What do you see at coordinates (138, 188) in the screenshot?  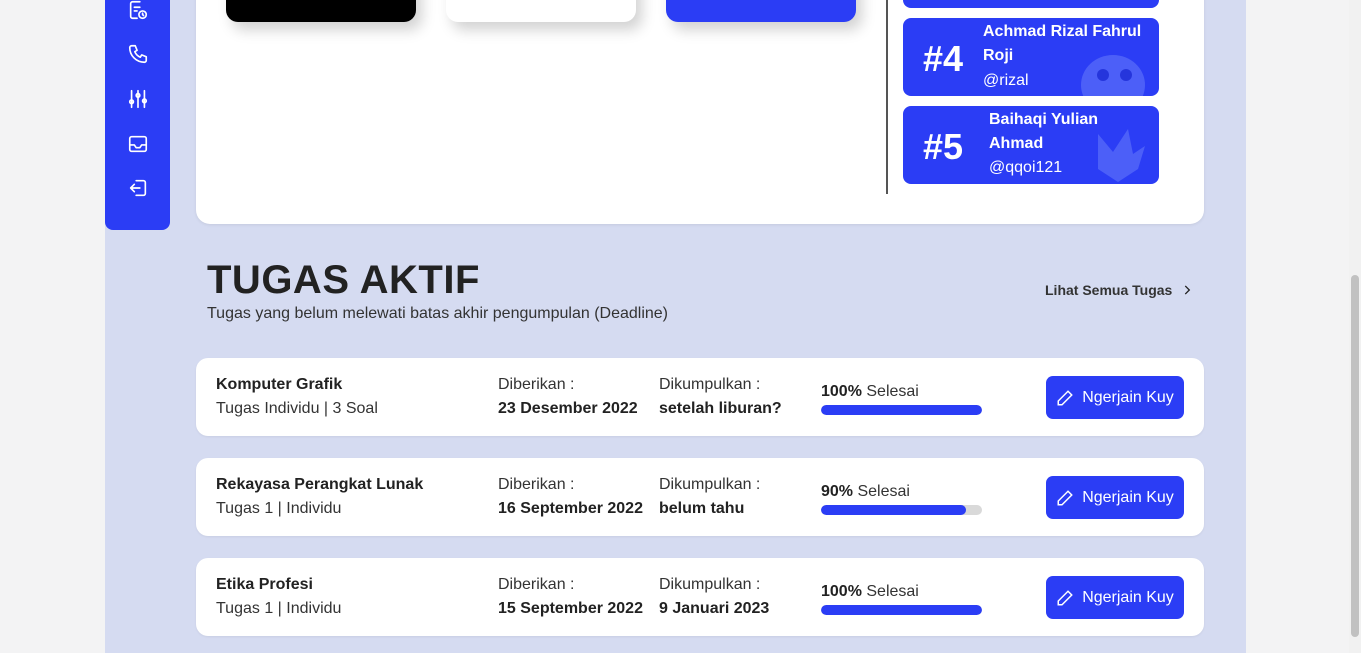 I see `logout-icon` at bounding box center [138, 188].